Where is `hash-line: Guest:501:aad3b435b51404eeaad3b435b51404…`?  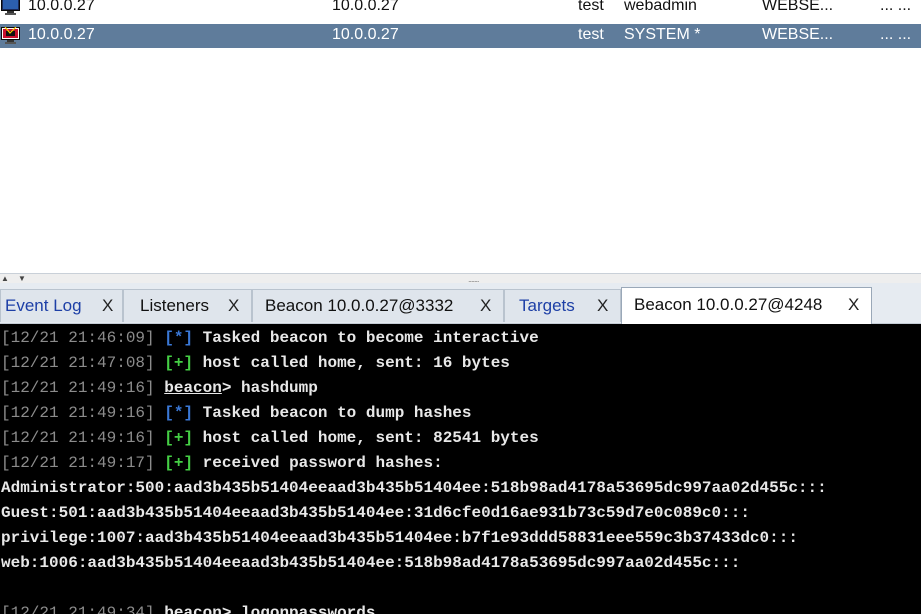
hash-line: Guest:501:aad3b435b51404eeaad3b435b51404… is located at coordinates (375, 513).